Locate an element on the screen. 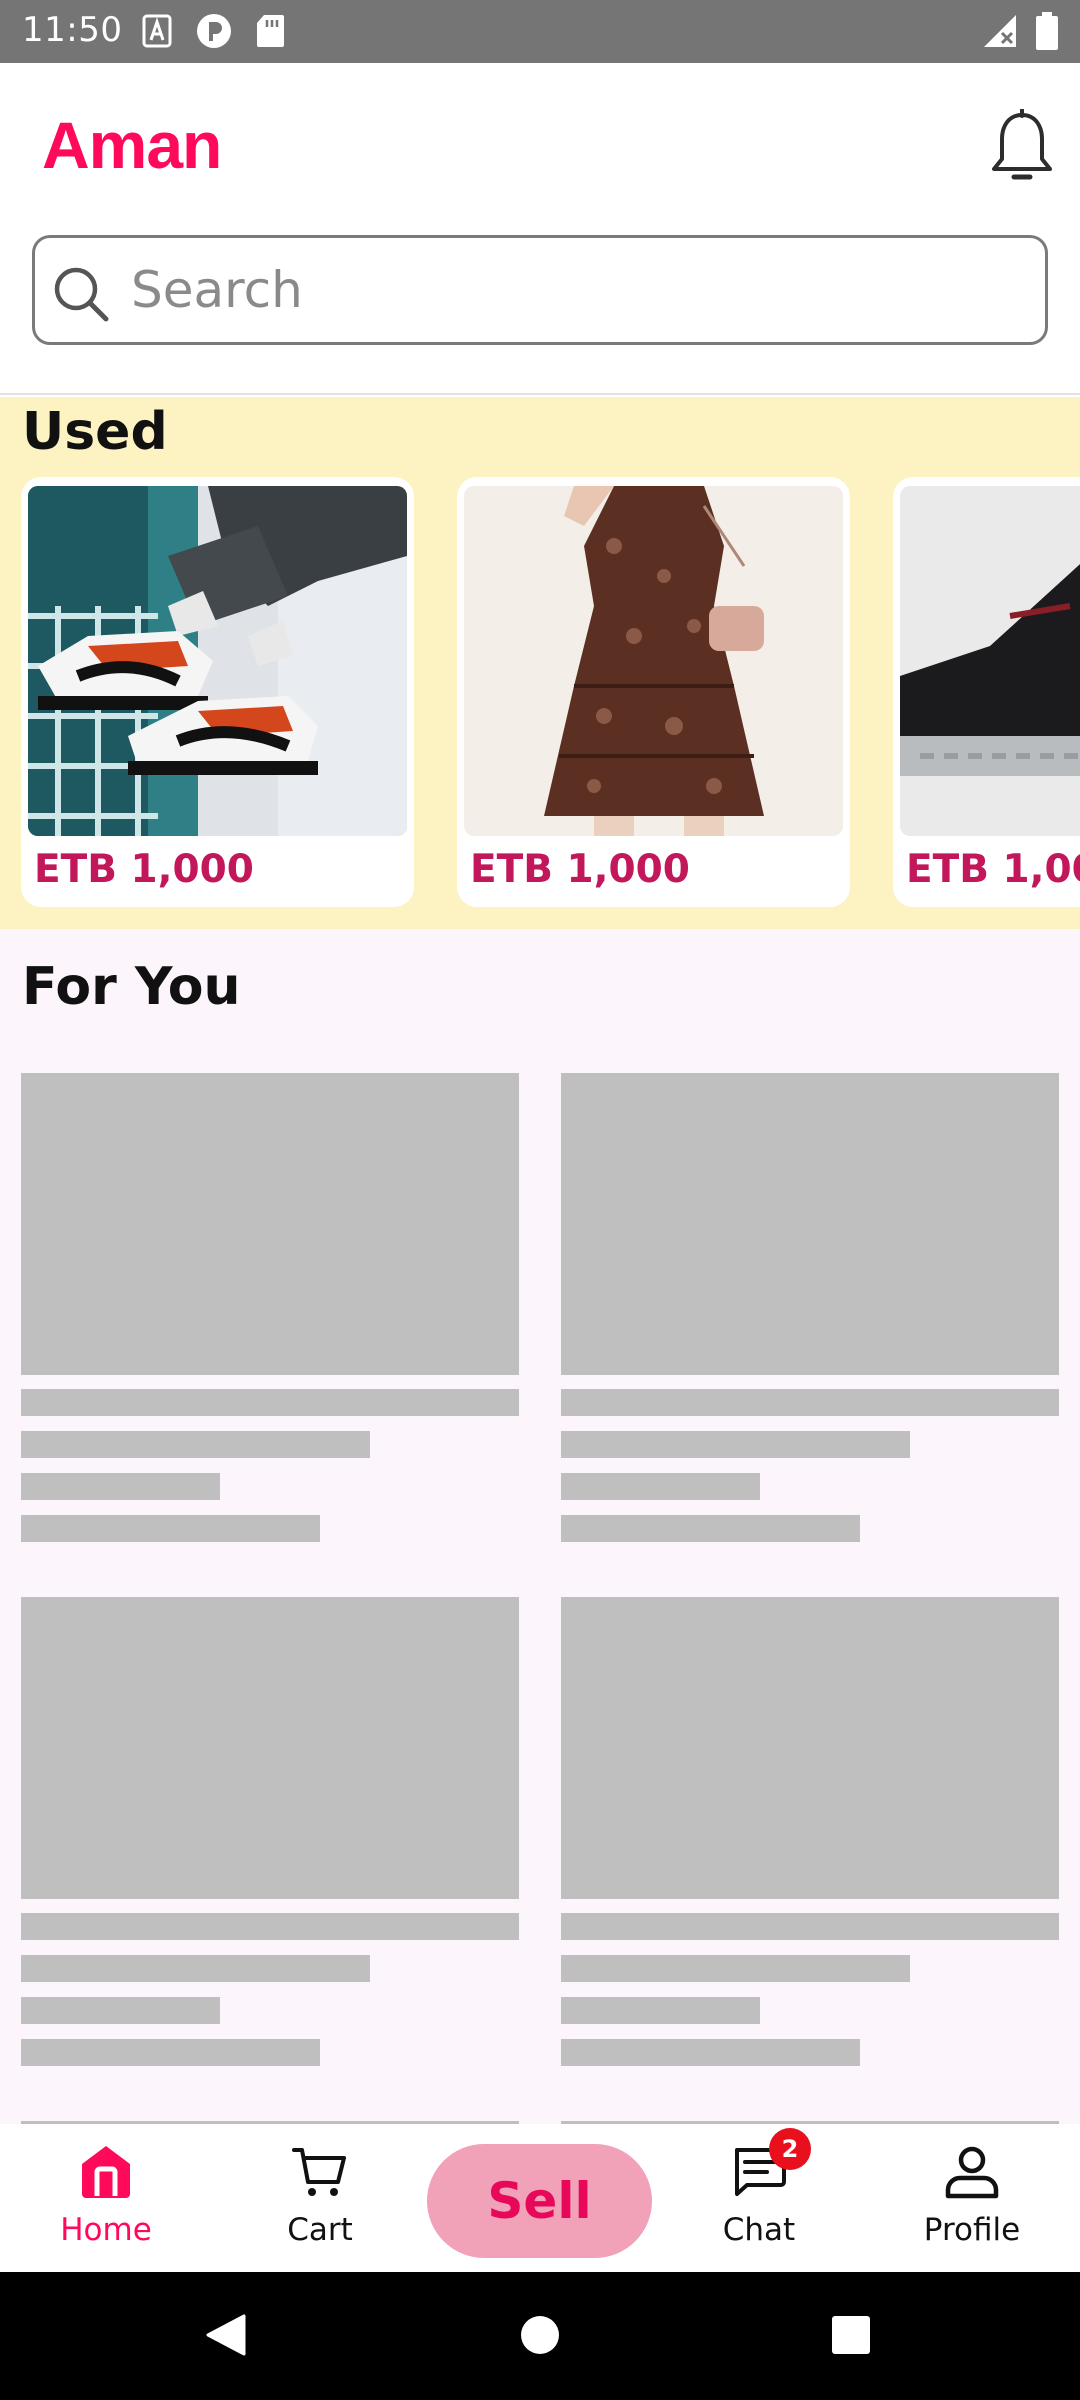 The width and height of the screenshot is (1080, 2400). nav-home: Home is located at coordinates (106, 2198).